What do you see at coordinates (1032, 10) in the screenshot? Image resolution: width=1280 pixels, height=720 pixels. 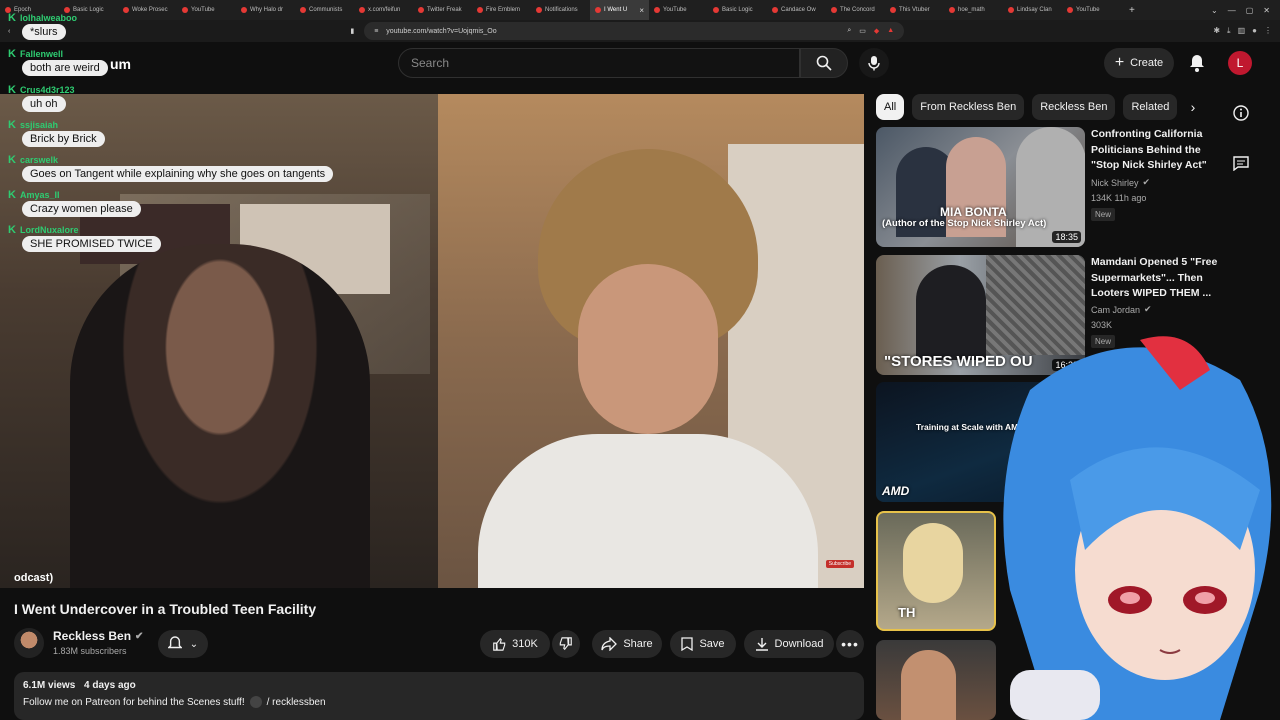 I see `browser-tab: Lindsay Clan` at bounding box center [1032, 10].